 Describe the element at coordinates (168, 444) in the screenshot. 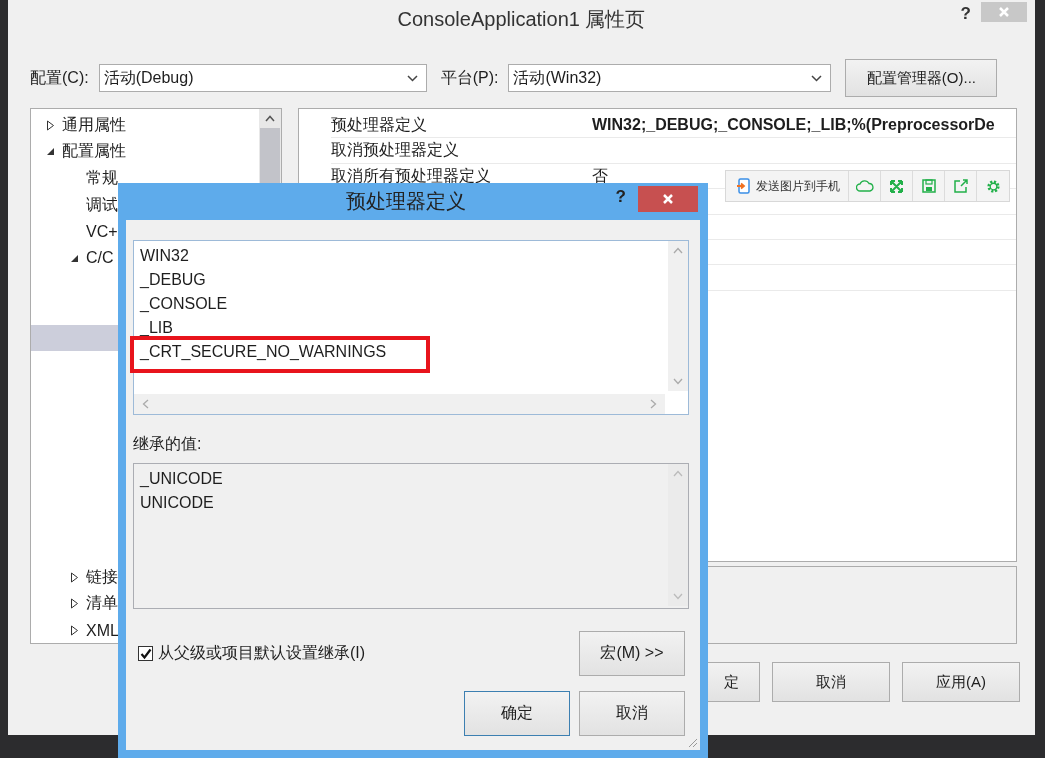

I see `inherited-values-label: 继承的值:` at that location.